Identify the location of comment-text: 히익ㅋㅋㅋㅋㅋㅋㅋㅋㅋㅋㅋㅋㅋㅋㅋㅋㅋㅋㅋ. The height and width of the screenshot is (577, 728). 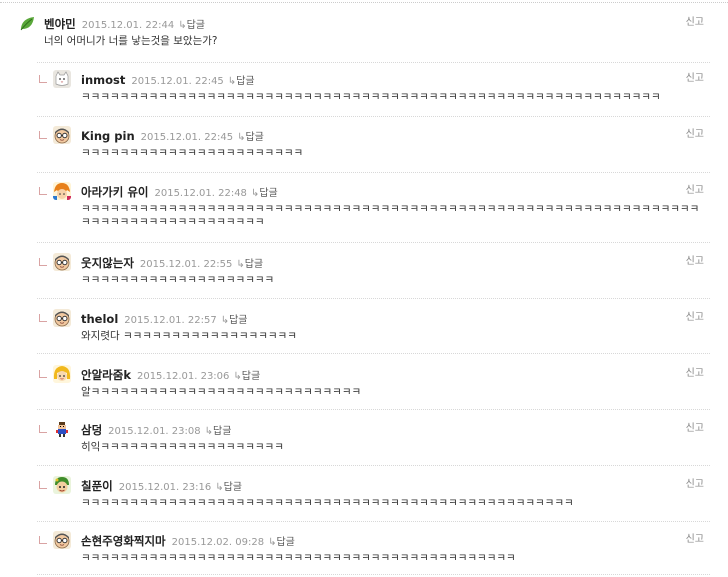
(182, 447).